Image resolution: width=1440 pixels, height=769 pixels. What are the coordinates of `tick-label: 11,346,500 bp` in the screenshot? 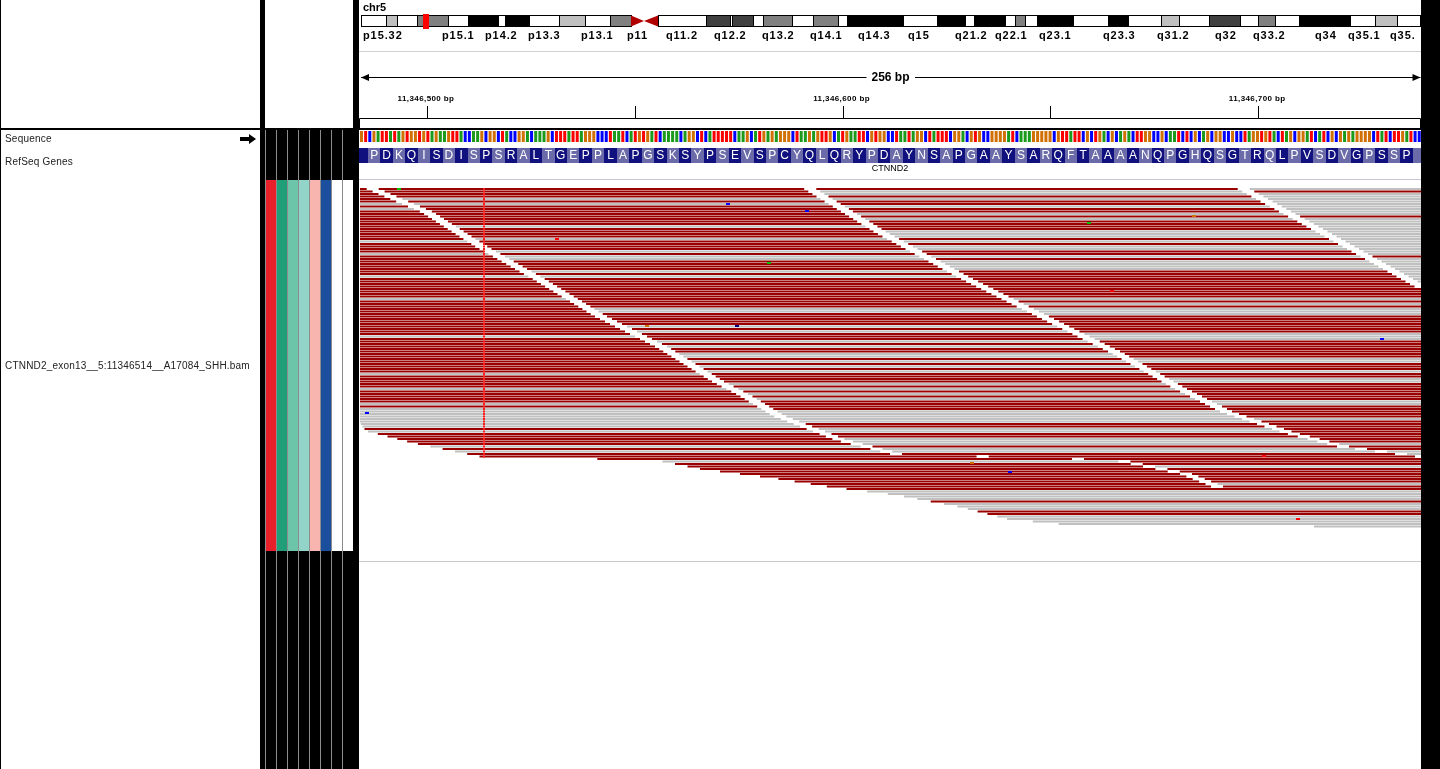 It's located at (426, 98).